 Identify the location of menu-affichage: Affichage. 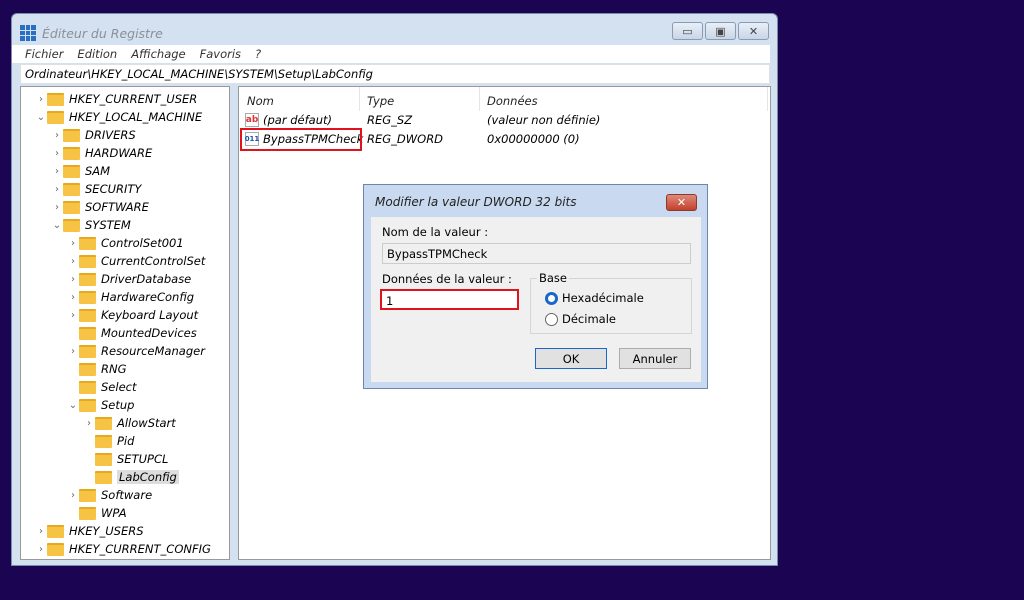
(158, 54).